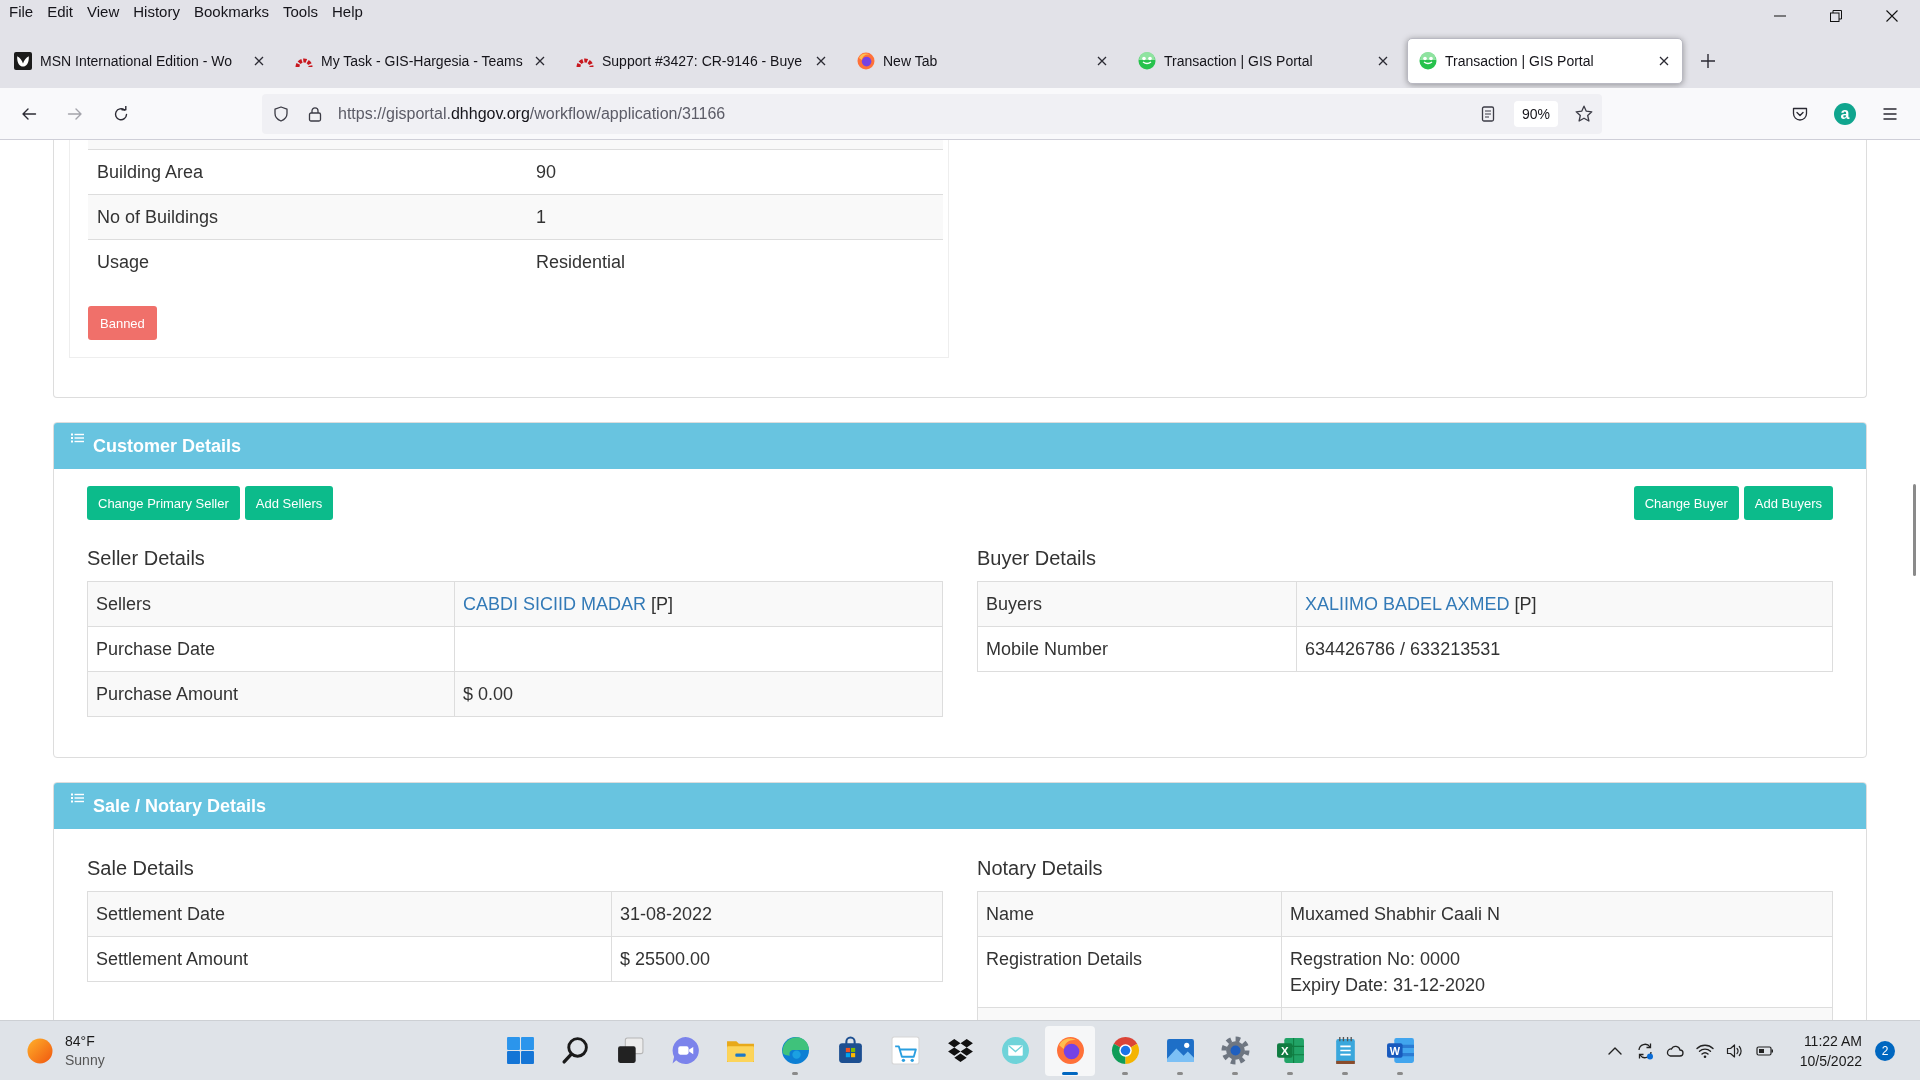 Image resolution: width=1920 pixels, height=1080 pixels. I want to click on registration-detail: Regstration No: 0000, so click(1376, 959).